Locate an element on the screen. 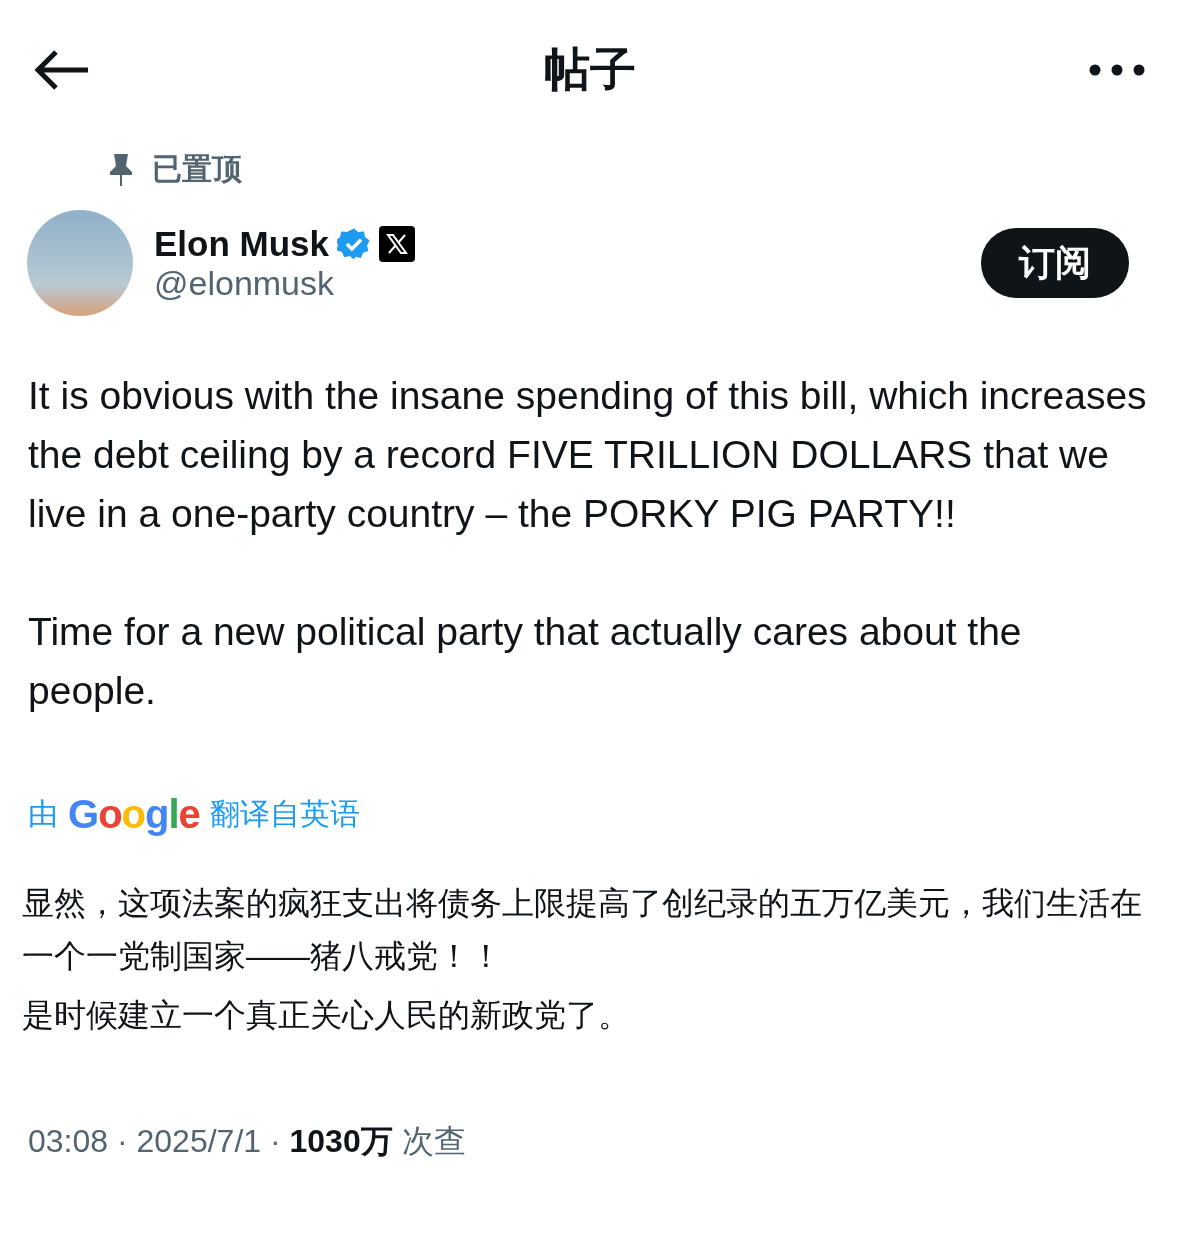 The image size is (1179, 1235). translated-paragraph: 是时候建立一个真正关心人民的新政党了。 is located at coordinates (326, 1015).